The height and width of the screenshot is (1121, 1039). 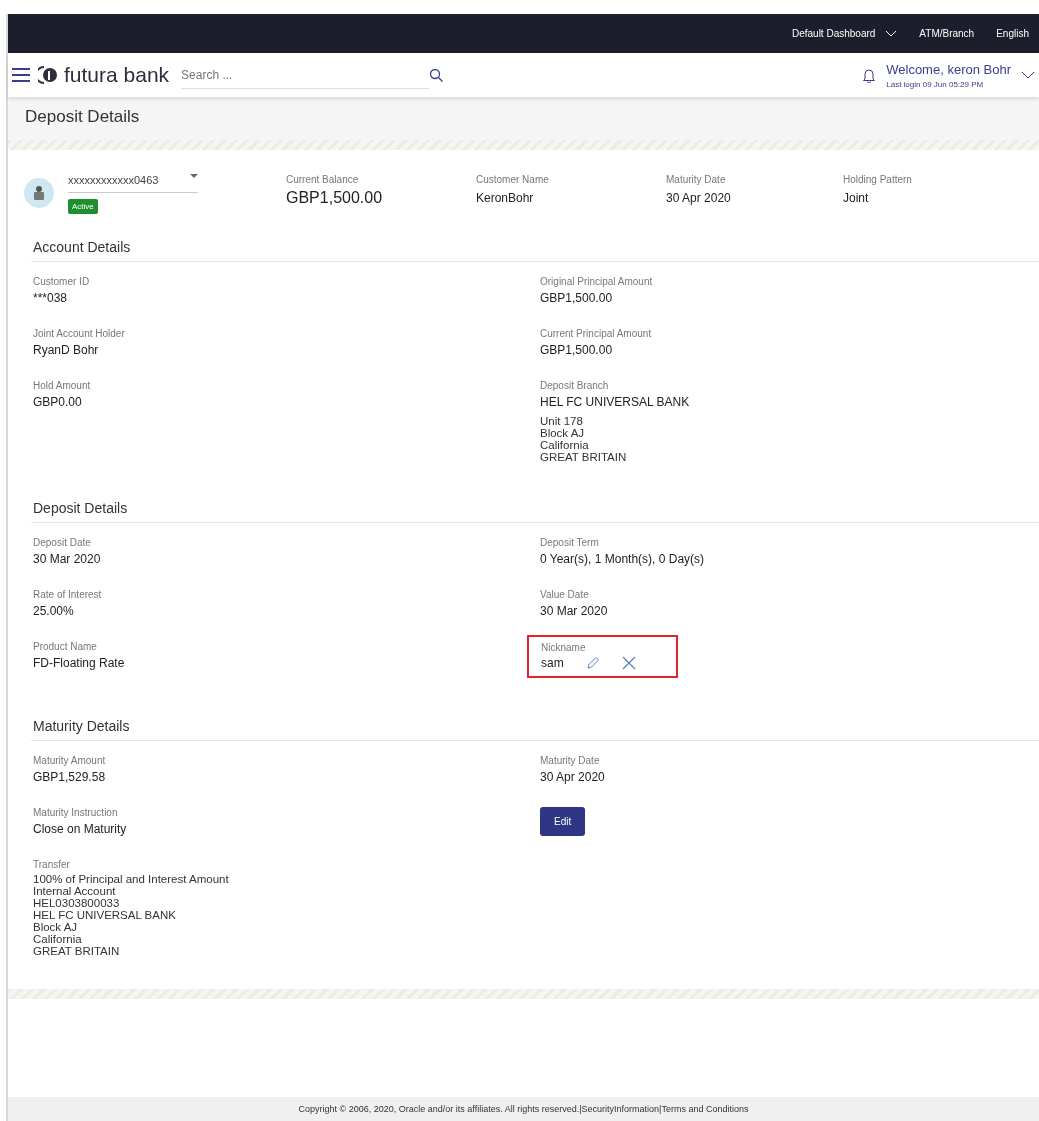 I want to click on summary-value: KeronBohr, so click(x=505, y=198).